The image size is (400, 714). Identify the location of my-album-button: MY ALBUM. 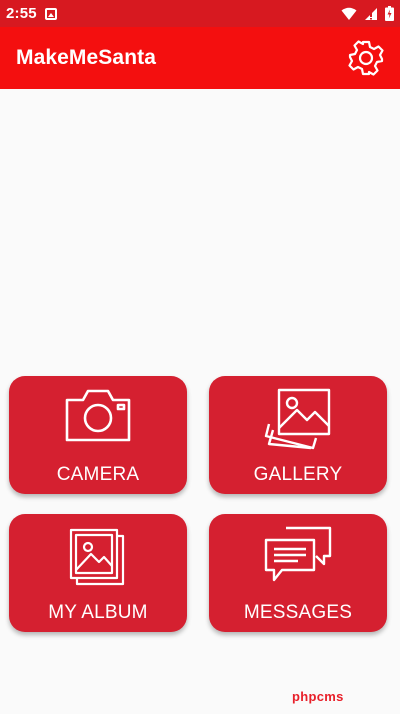
(98, 573).